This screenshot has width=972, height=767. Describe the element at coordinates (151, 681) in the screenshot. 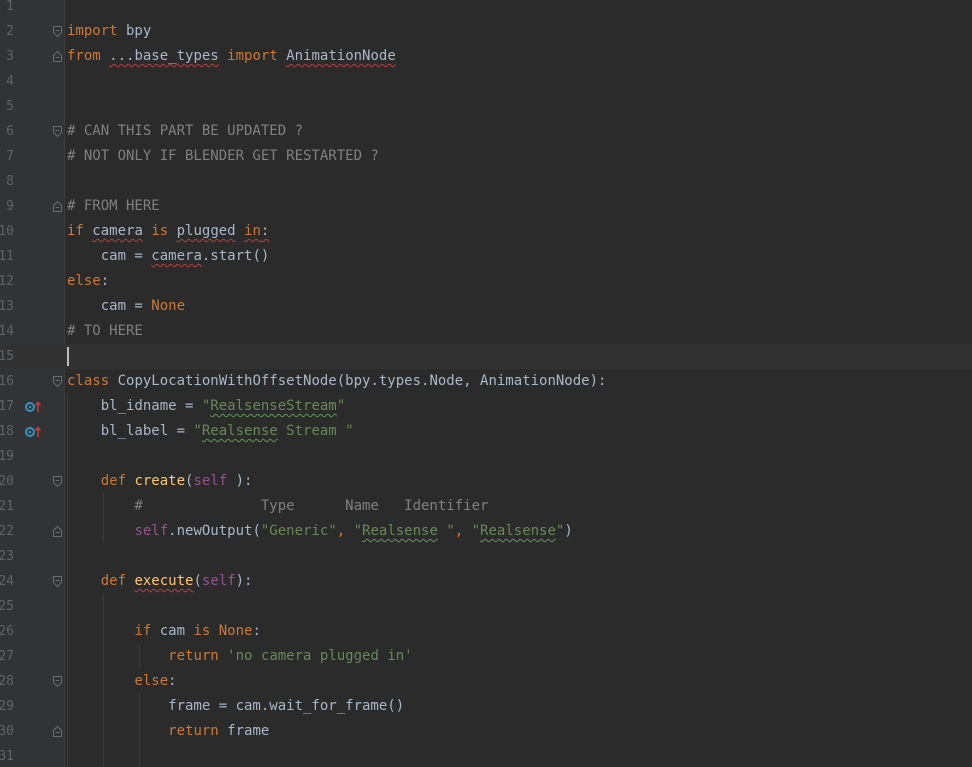

I see `keyword-token: else` at that location.